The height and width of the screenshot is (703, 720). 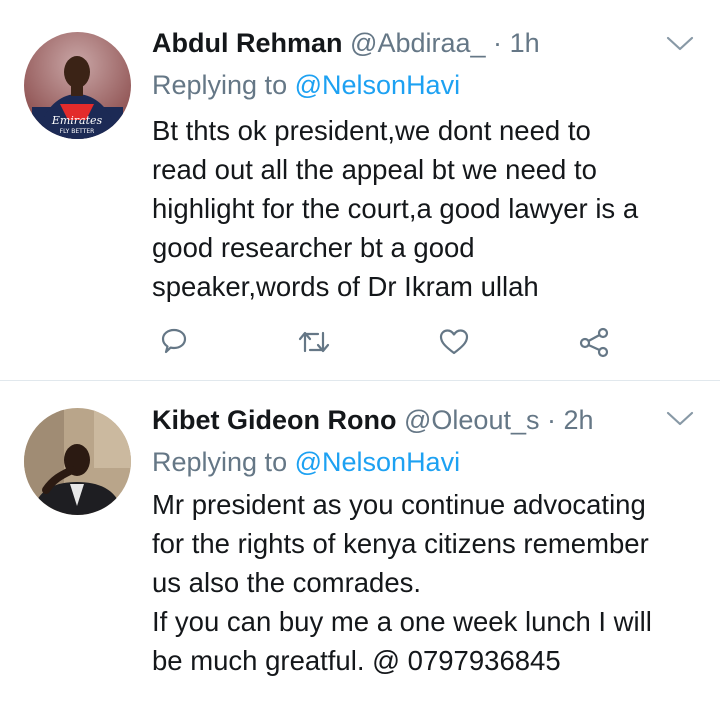 I want to click on retweet-button, so click(x=314, y=342).